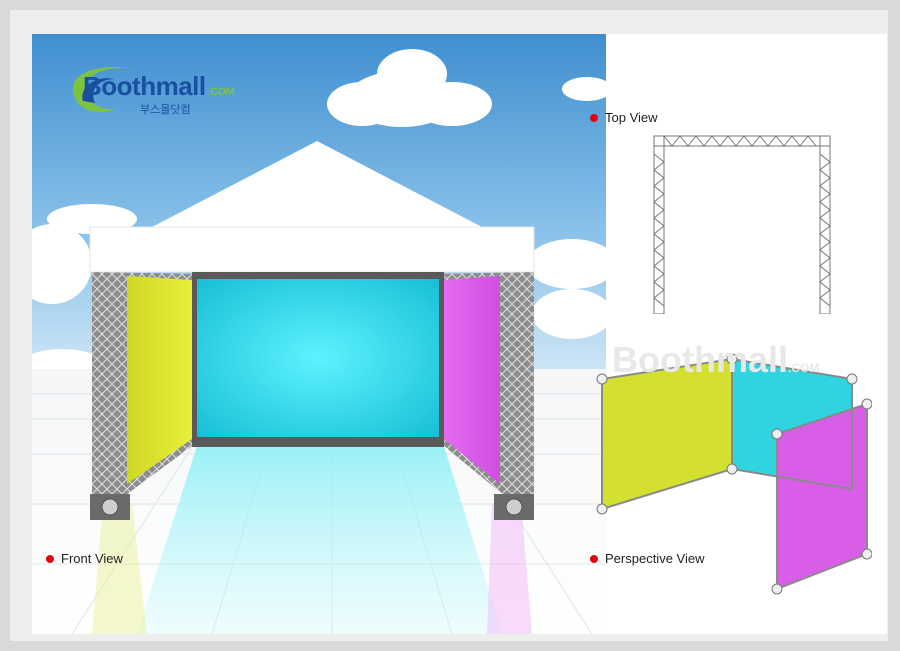 This screenshot has width=900, height=651. I want to click on truss-frame-top, so click(742, 225).